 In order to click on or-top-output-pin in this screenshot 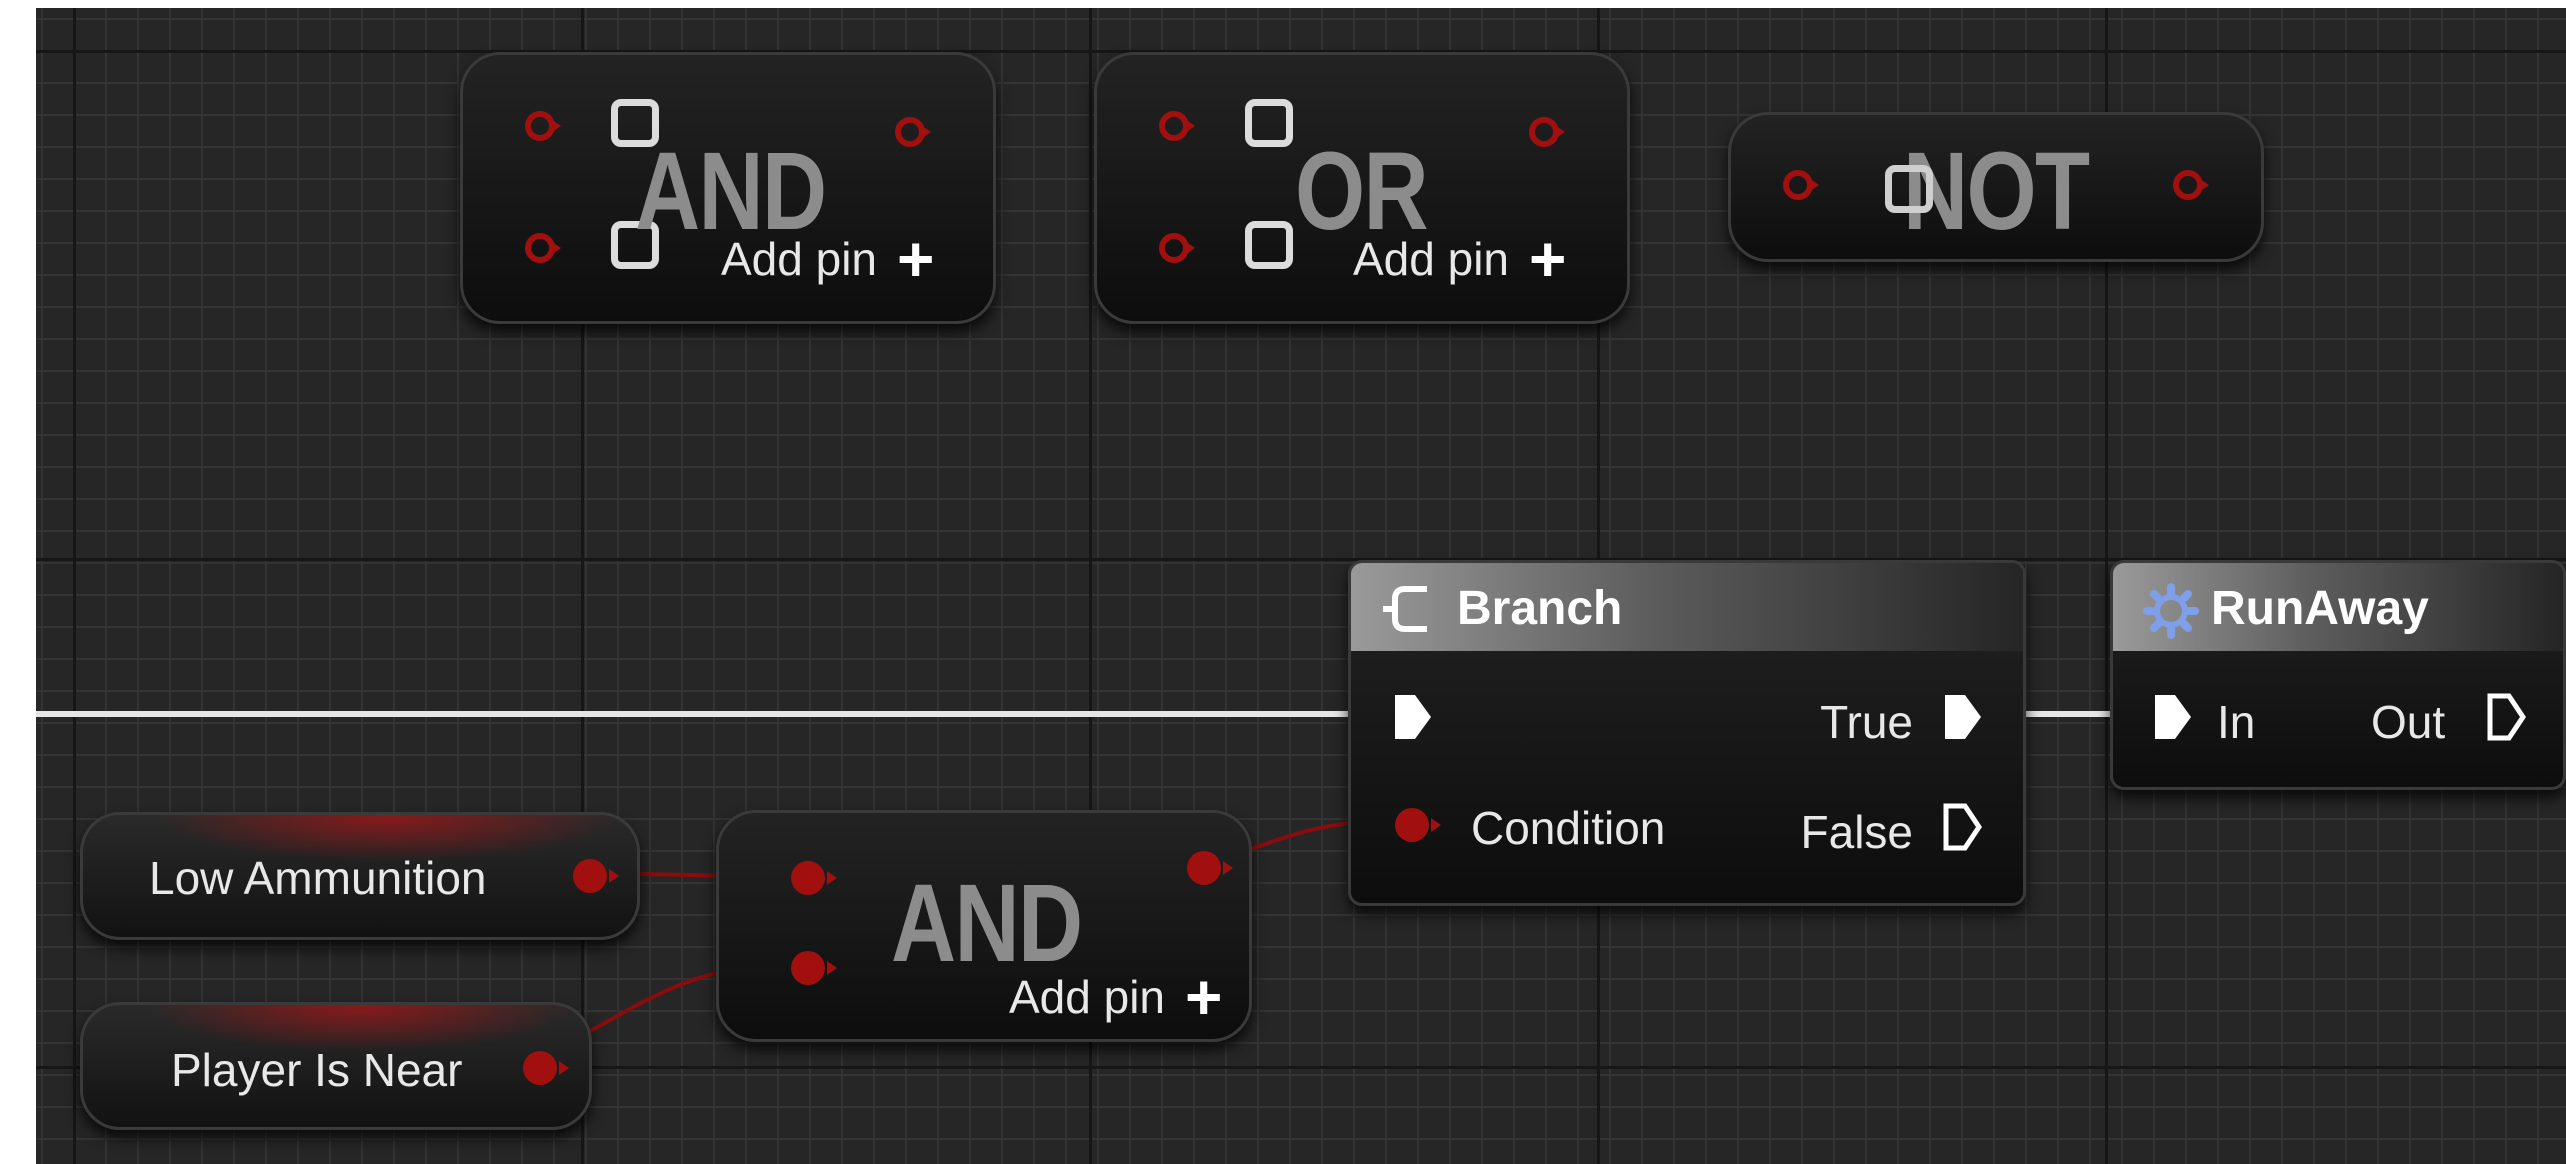, I will do `click(1544, 132)`.